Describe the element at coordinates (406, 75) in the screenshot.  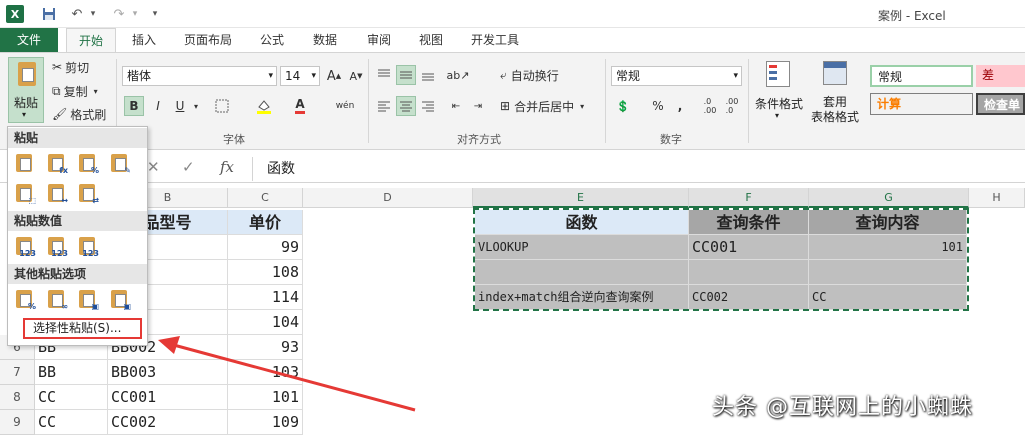
I see `align-middle-icon` at that location.